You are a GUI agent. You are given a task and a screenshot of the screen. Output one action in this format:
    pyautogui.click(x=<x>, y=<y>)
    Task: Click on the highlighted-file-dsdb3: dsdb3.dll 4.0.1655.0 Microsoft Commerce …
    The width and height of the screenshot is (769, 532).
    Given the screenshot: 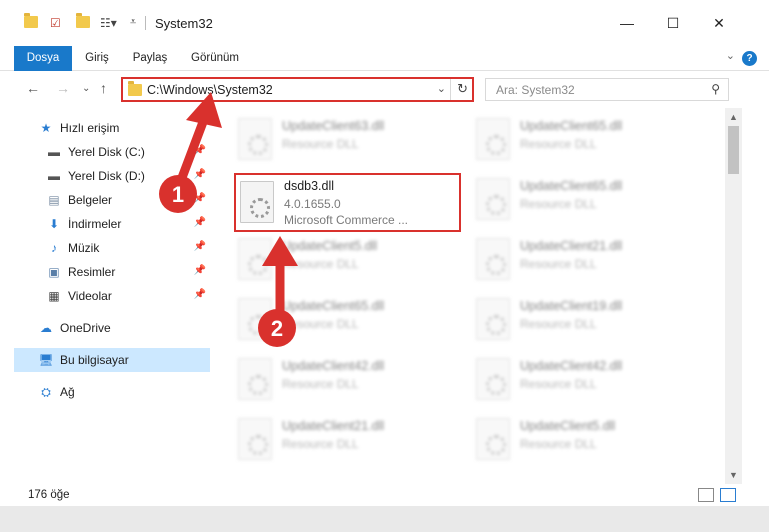 What is the action you would take?
    pyautogui.click(x=347, y=202)
    